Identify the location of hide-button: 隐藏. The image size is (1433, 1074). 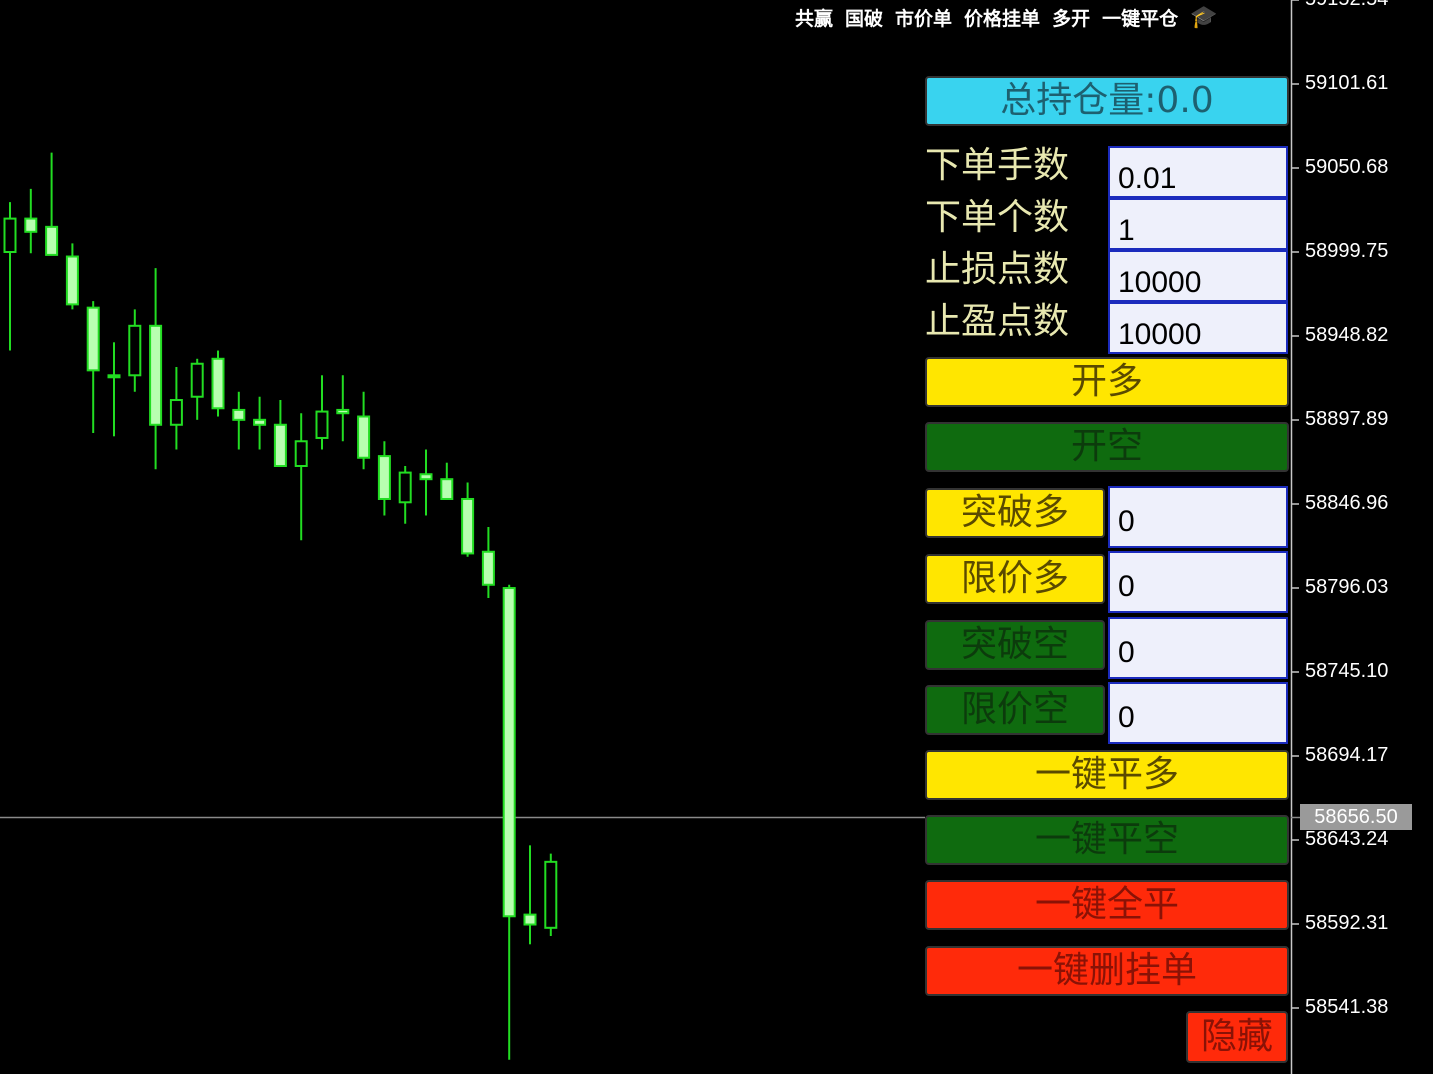
(1237, 1037).